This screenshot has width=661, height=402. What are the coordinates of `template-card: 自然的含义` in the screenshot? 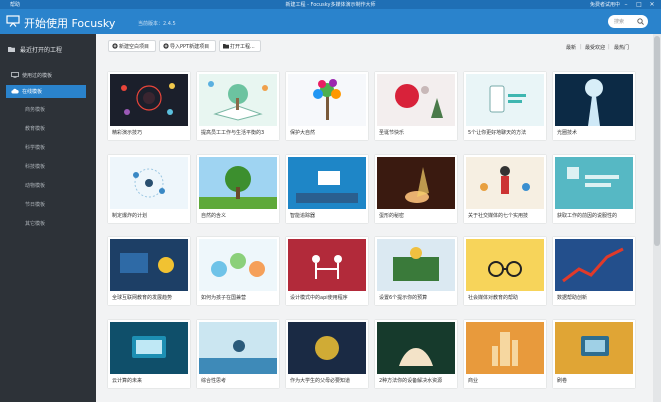 It's located at (238, 189).